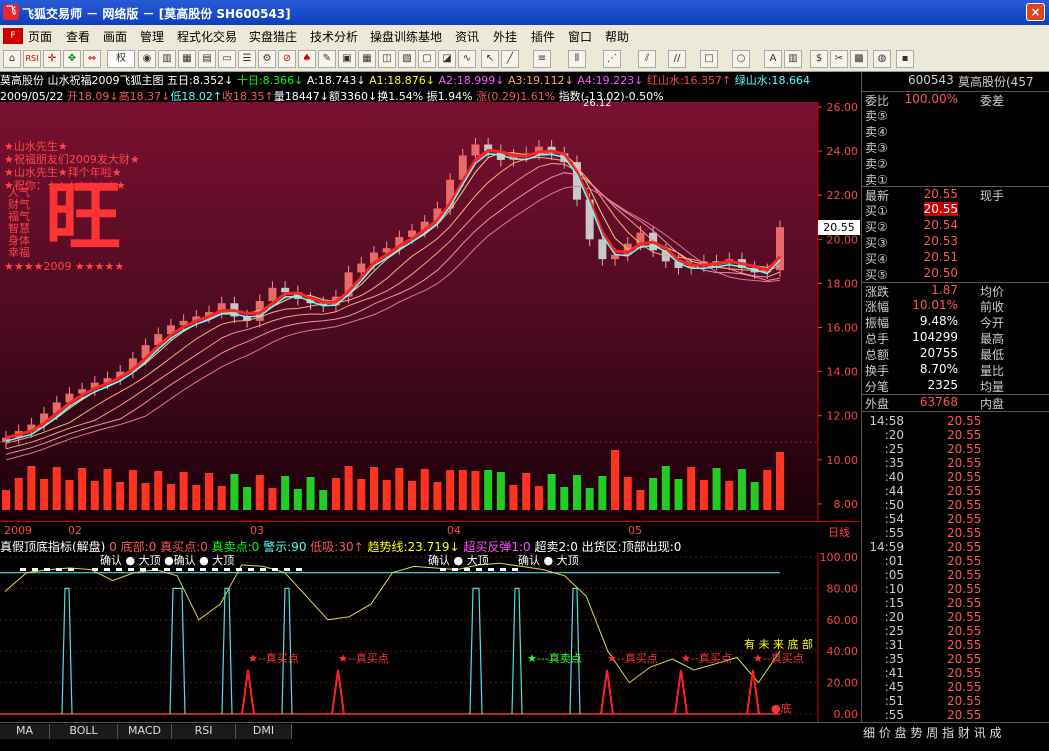 This screenshot has width=1049, height=751. What do you see at coordinates (894, 603) in the screenshot?
I see `tick-time: :15` at bounding box center [894, 603].